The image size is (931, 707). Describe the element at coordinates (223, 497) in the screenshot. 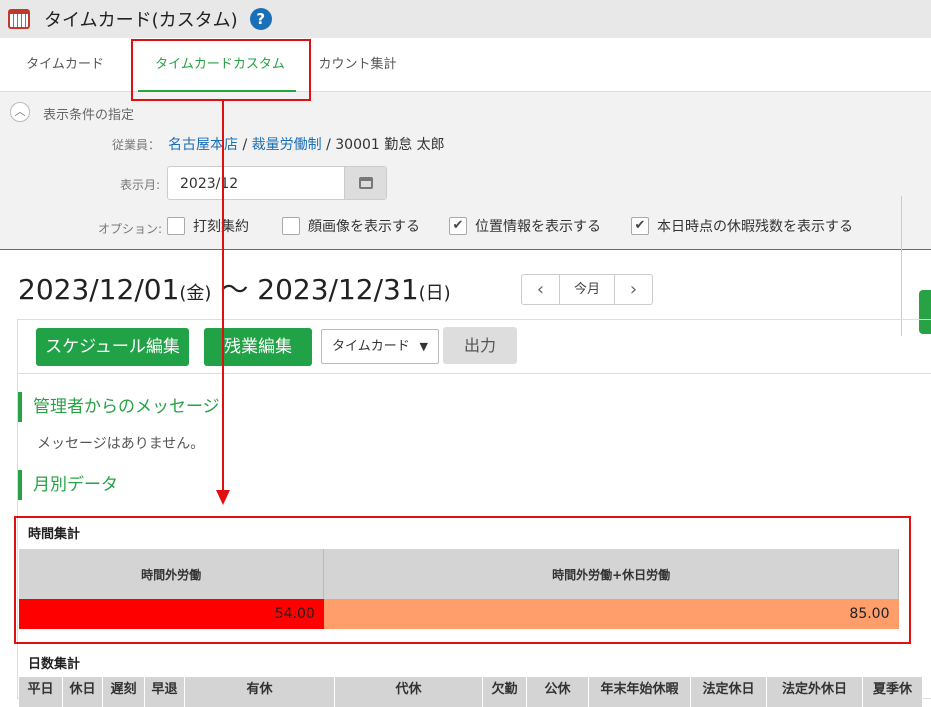

I see `arrow-head-icon` at that location.